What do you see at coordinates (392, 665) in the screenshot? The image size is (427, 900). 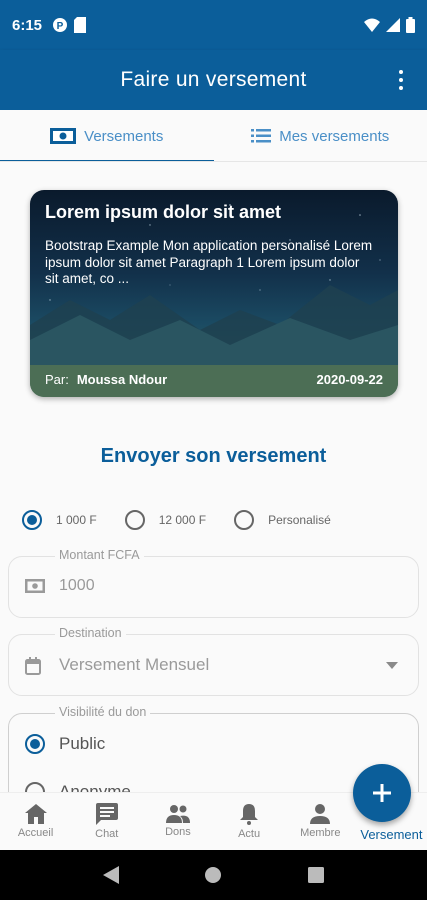 I see `dropdown-arrow-icon` at bounding box center [392, 665].